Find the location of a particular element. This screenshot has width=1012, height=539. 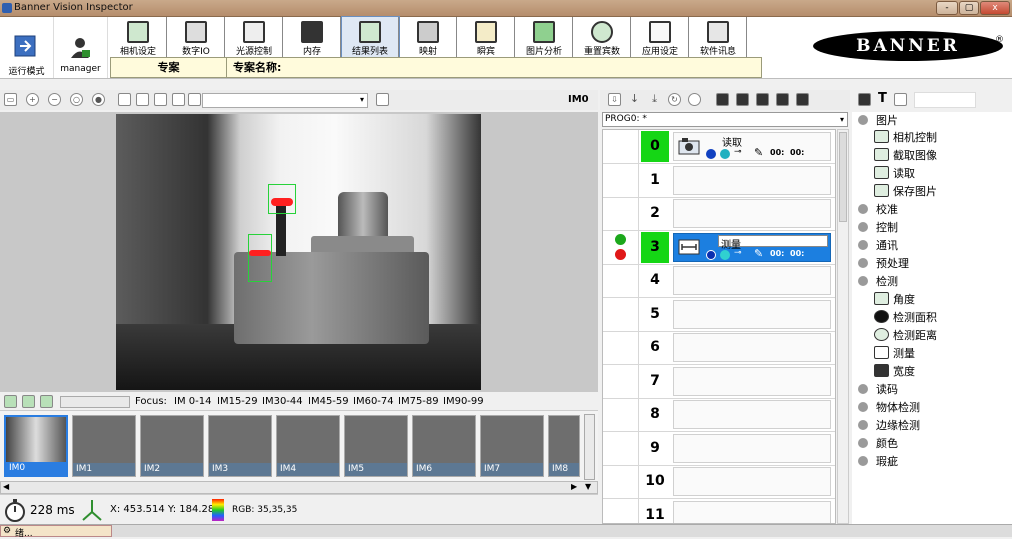

insert-step-icon: ⇩ is located at coordinates (614, 99).